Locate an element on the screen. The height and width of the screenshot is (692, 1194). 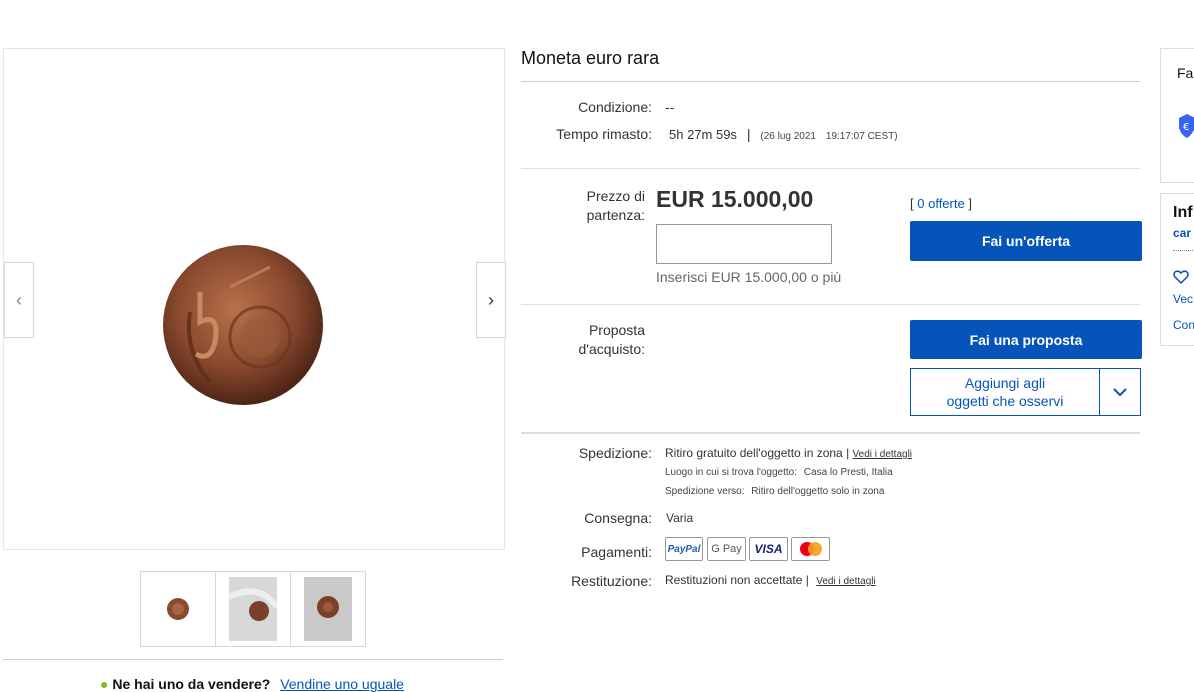
chevron-right-icon: › is located at coordinates (491, 299).